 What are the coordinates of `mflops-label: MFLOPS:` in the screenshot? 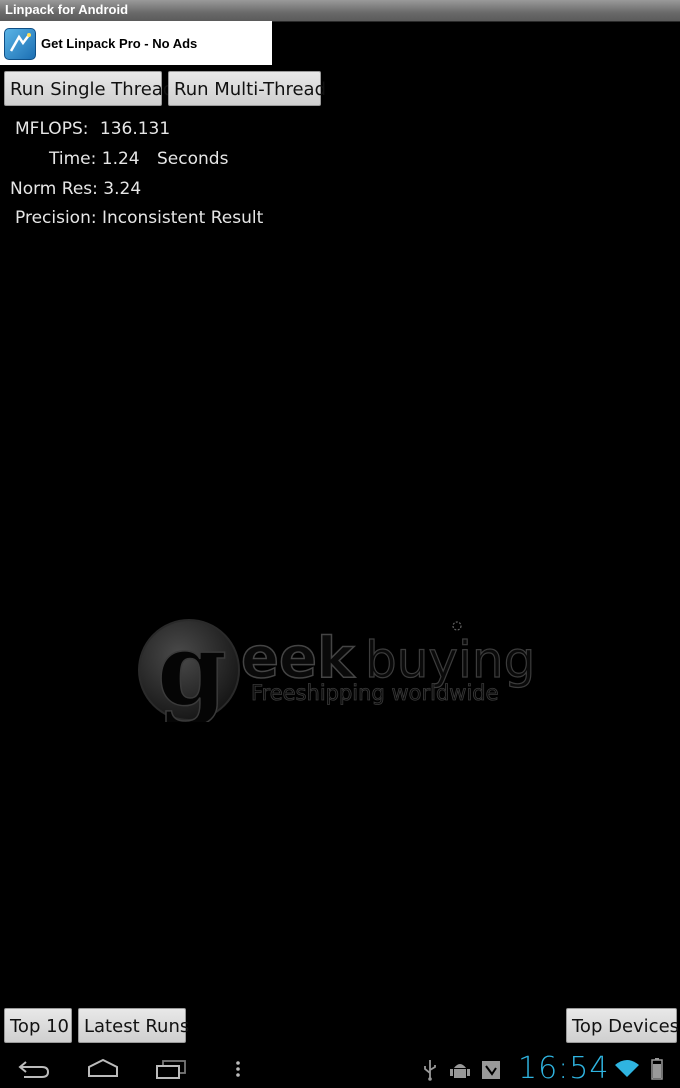 It's located at (52, 129).